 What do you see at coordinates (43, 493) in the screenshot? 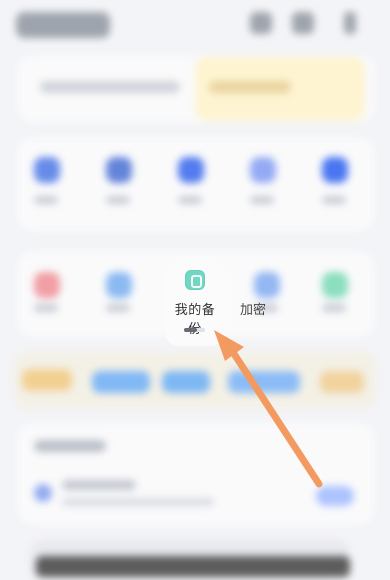
I see `file-icon` at bounding box center [43, 493].